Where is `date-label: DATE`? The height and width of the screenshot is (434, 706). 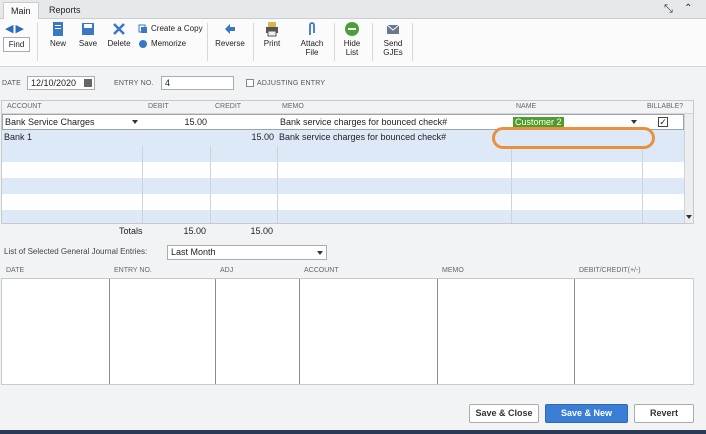 date-label: DATE is located at coordinates (11, 83).